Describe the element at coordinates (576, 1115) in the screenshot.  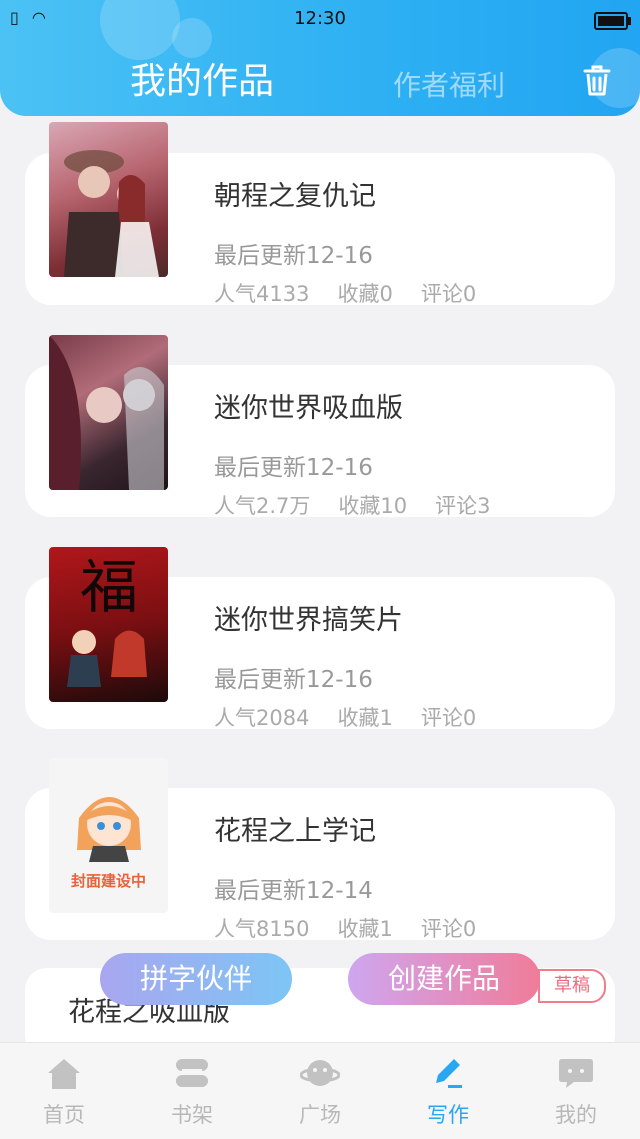
I see `tab-label: 我的` at that location.